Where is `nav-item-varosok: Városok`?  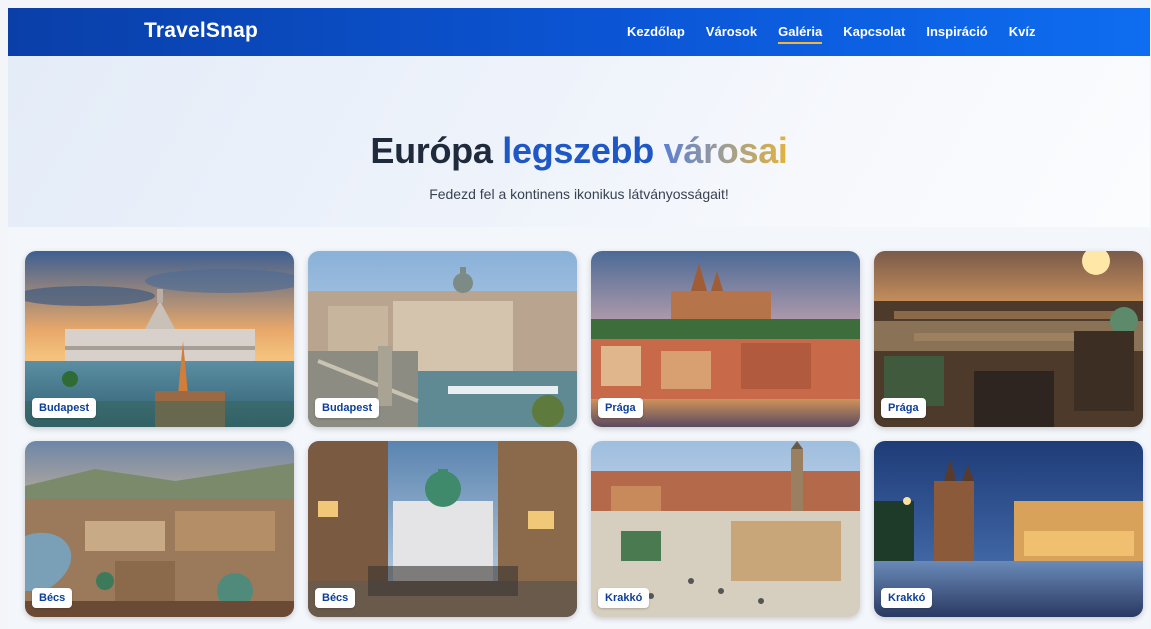 nav-item-varosok: Városok is located at coordinates (731, 34).